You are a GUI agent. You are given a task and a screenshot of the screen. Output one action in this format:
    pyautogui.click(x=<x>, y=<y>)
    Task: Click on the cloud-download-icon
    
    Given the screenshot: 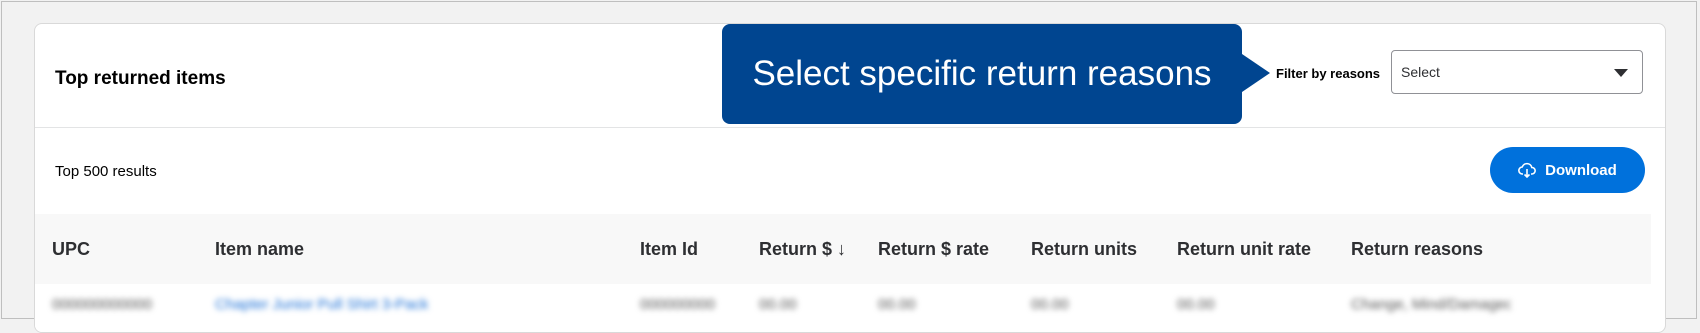 What is the action you would take?
    pyautogui.click(x=1527, y=170)
    